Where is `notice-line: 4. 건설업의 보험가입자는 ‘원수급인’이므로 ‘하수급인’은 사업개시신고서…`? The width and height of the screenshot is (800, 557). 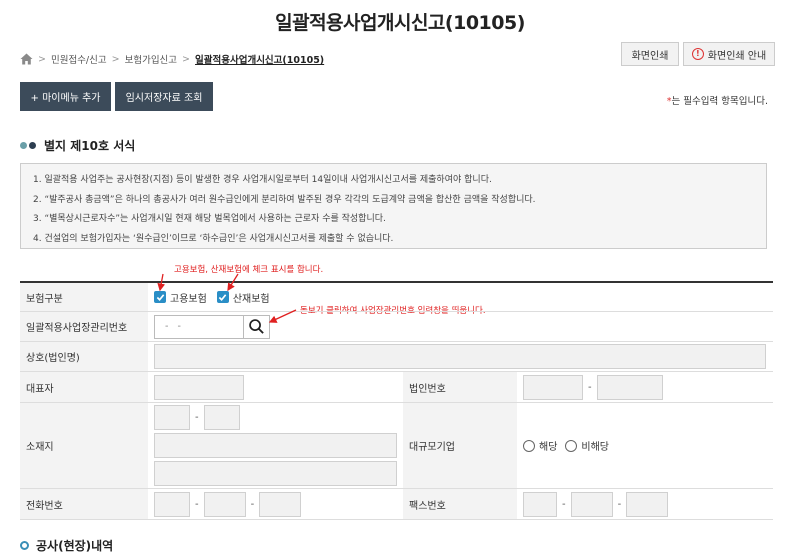
notice-line: 4. 건설업의 보험가입자는 ‘원수급인’이므로 ‘하수급인’은 사업개시신고서… is located at coordinates (213, 238).